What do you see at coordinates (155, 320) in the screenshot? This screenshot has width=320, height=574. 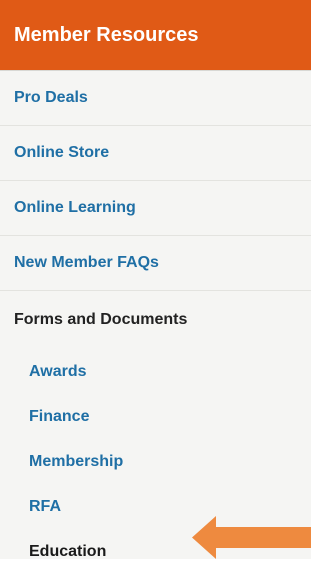 I see `section-title-forms-and-documents: Forms and Documents` at bounding box center [155, 320].